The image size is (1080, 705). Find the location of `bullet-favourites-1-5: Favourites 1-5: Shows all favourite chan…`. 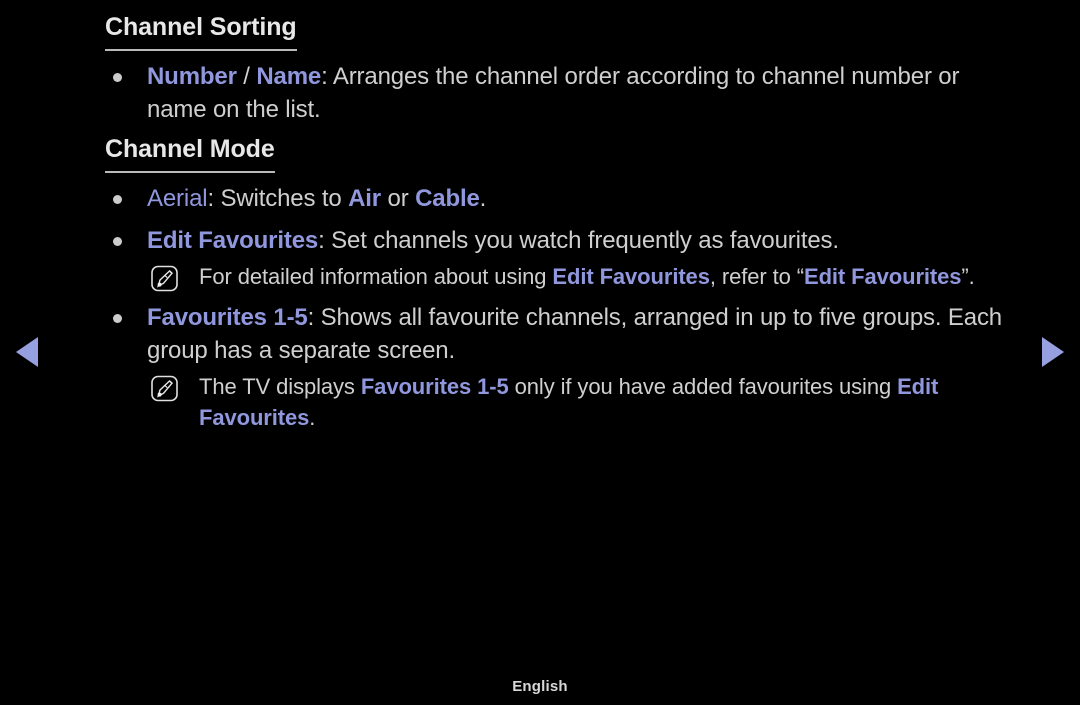

bullet-favourites-1-5: Favourites 1-5: Shows all favourite chan… is located at coordinates (540, 334).